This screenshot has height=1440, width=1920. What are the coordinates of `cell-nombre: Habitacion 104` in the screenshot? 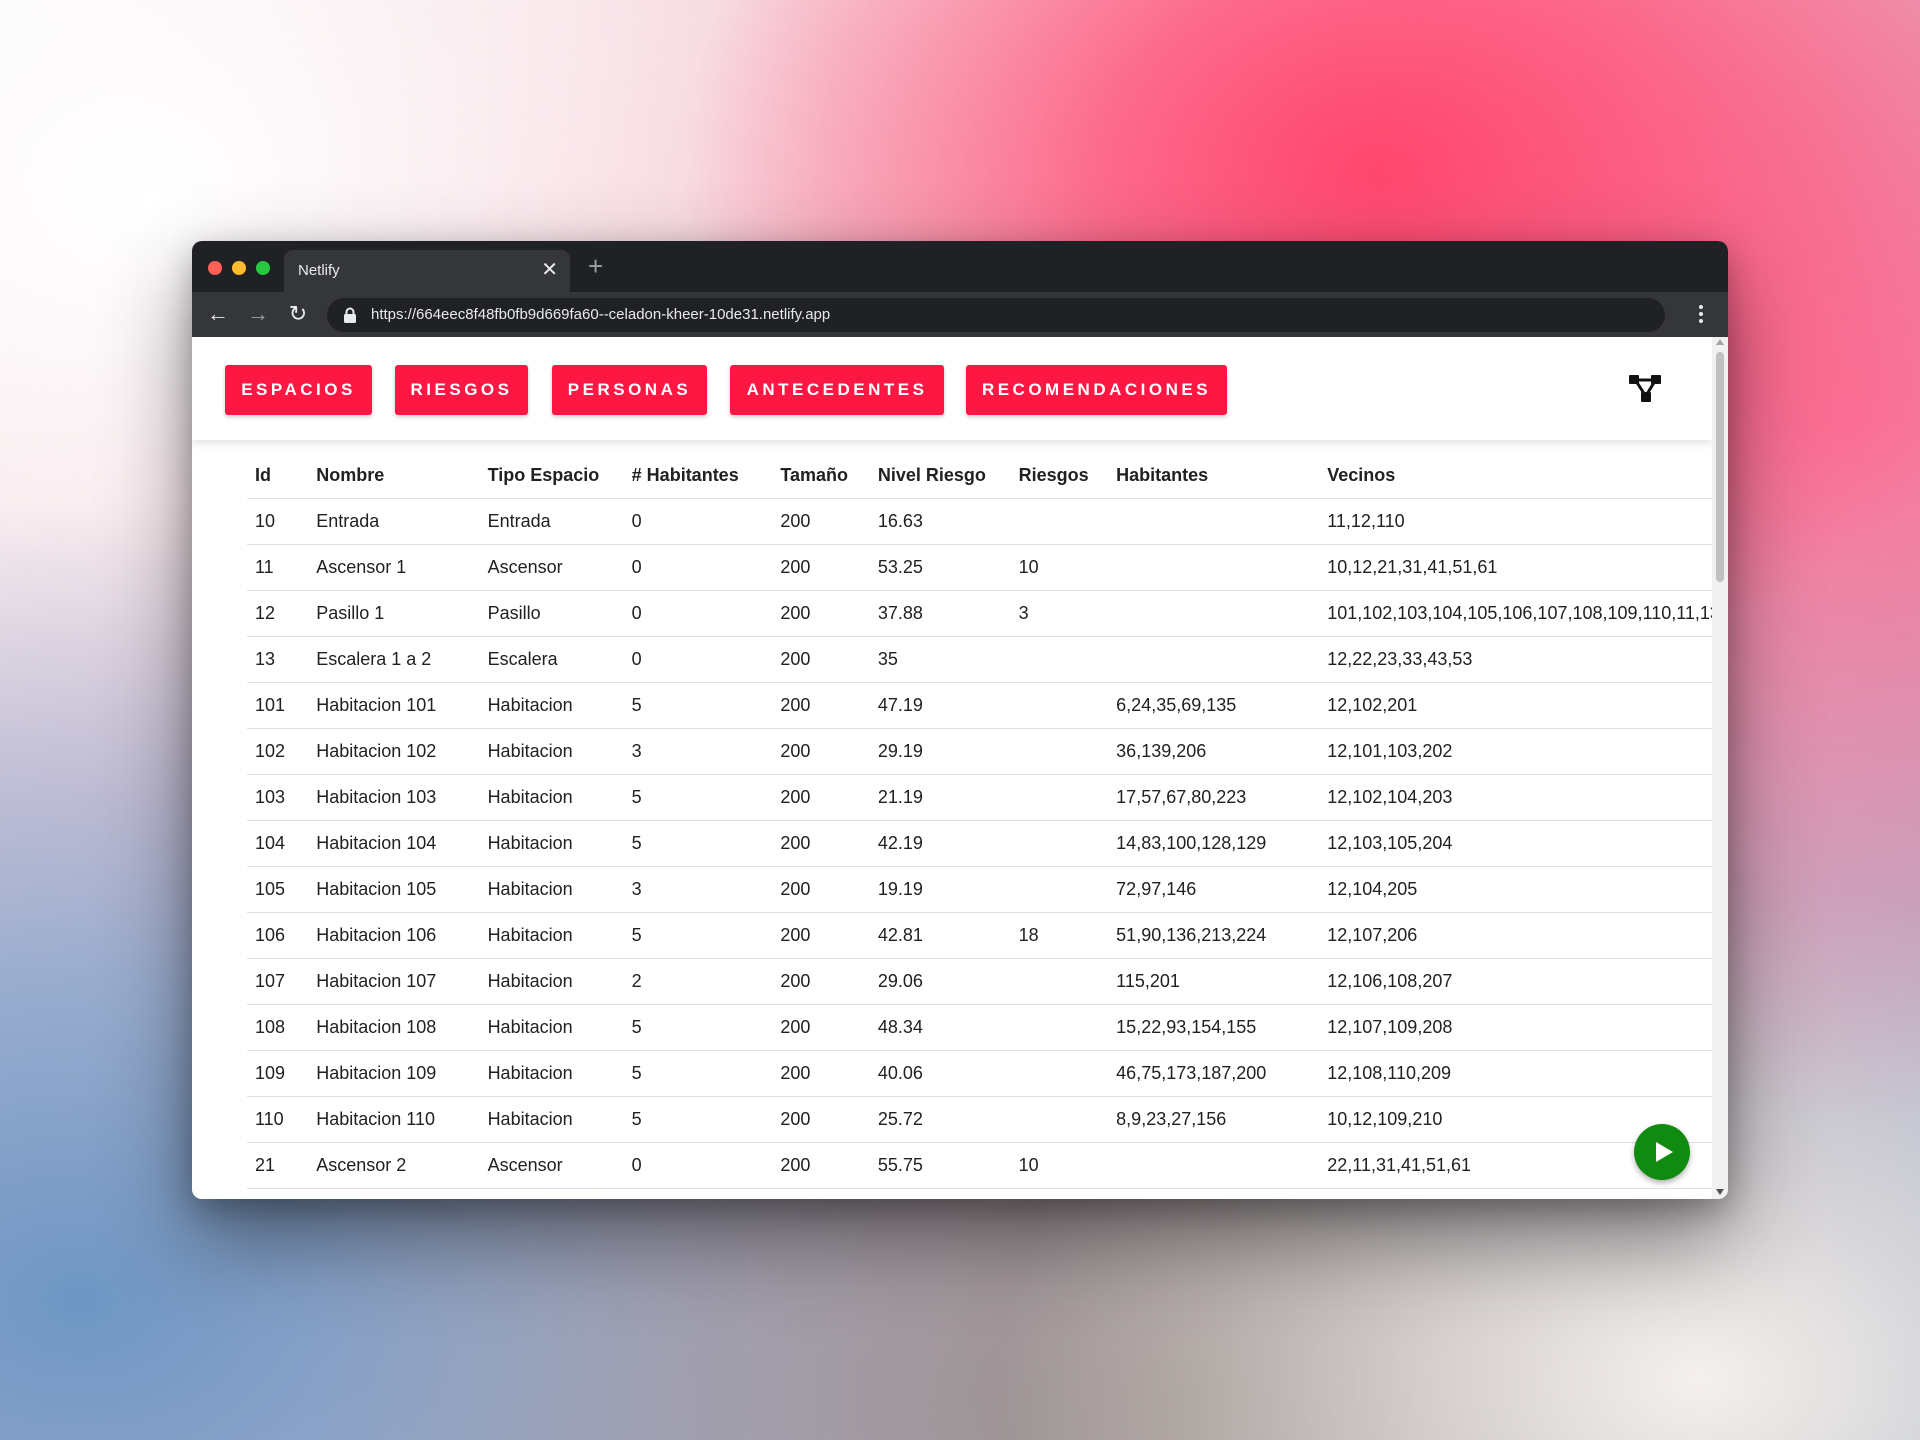 It's located at (402, 843).